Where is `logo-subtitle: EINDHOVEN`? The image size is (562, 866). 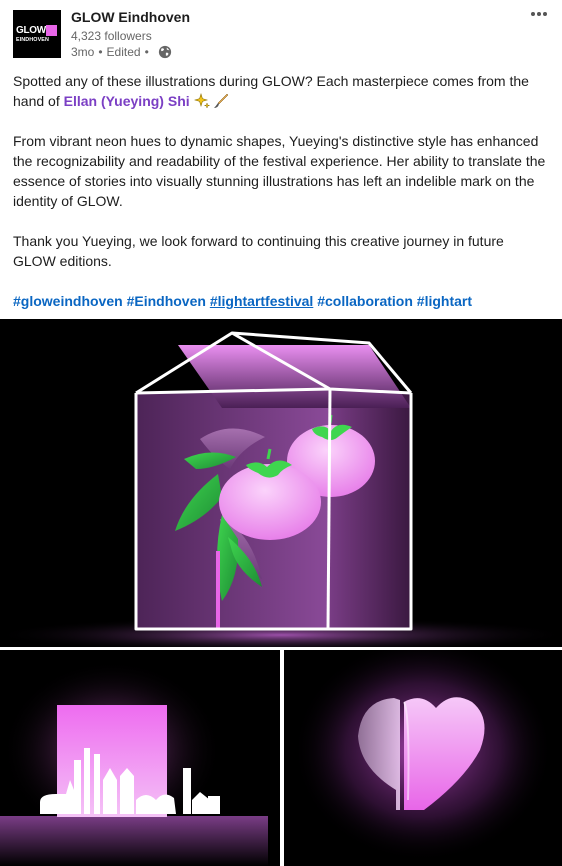 logo-subtitle: EINDHOVEN is located at coordinates (32, 40).